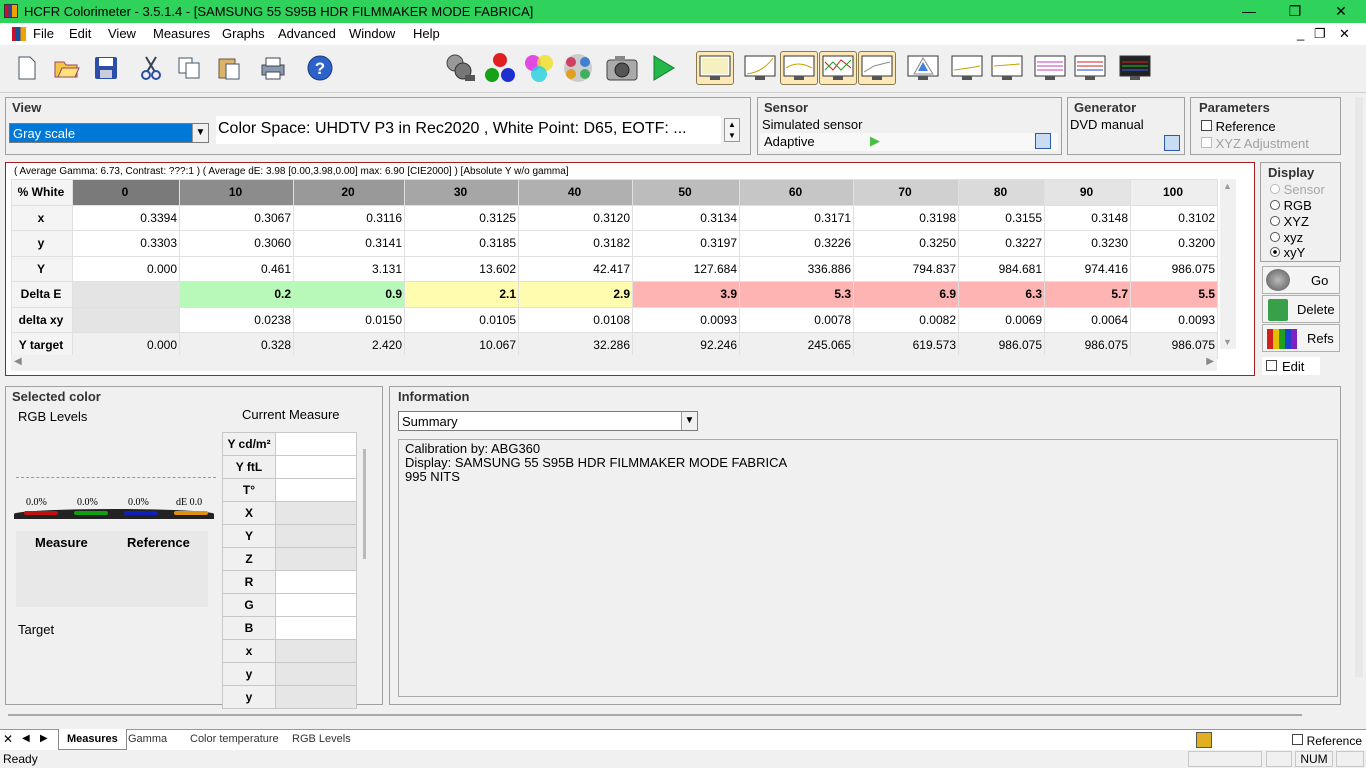 The image size is (1366, 768). Describe the element at coordinates (321, 739) in the screenshot. I see `tab-rgb-levels: RGB Levels` at that location.